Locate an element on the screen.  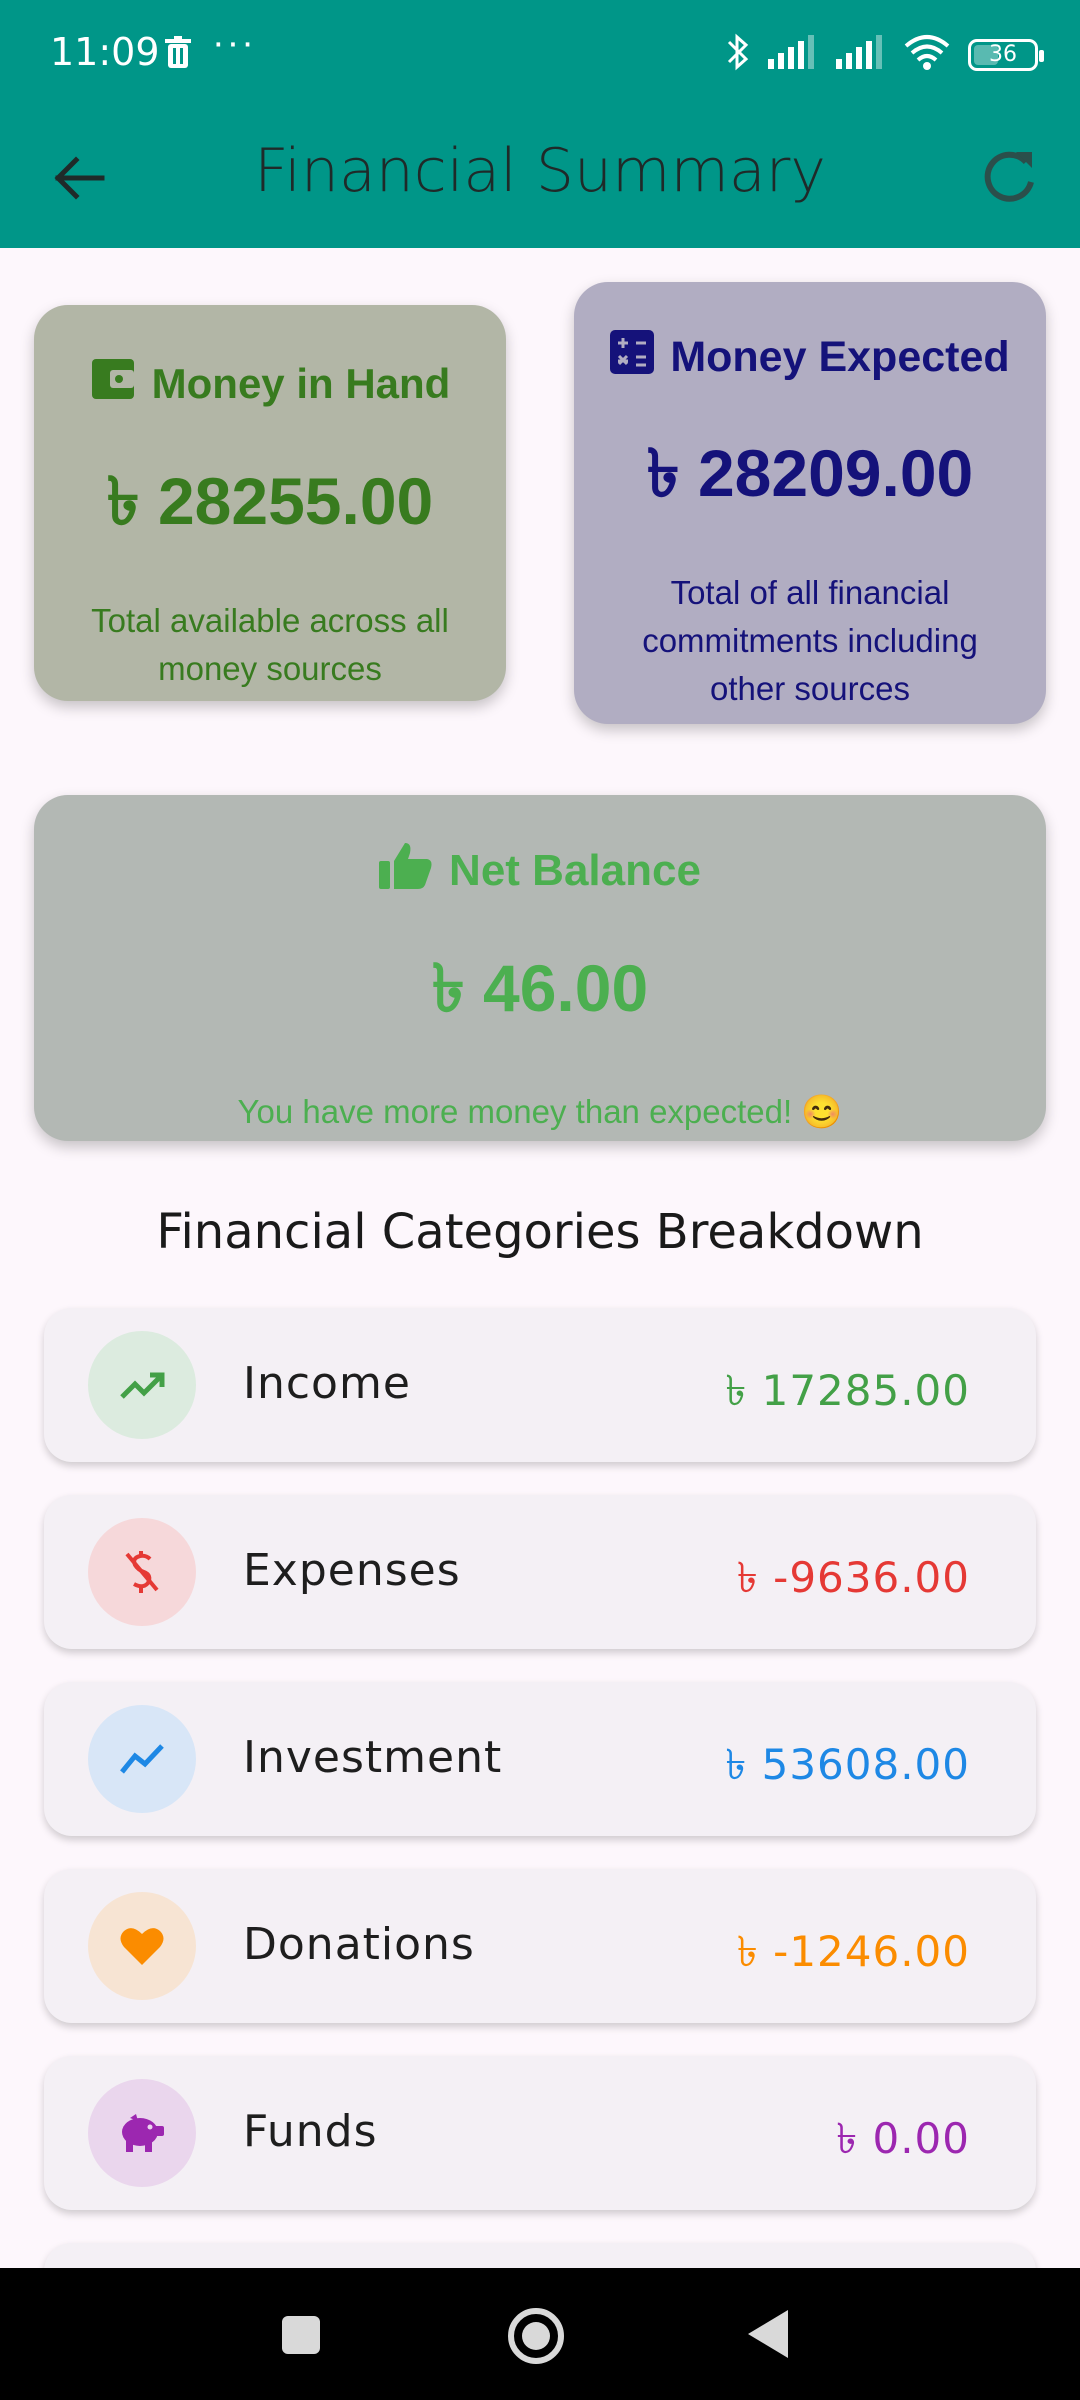
piggy-bank-icon is located at coordinates (142, 2133).